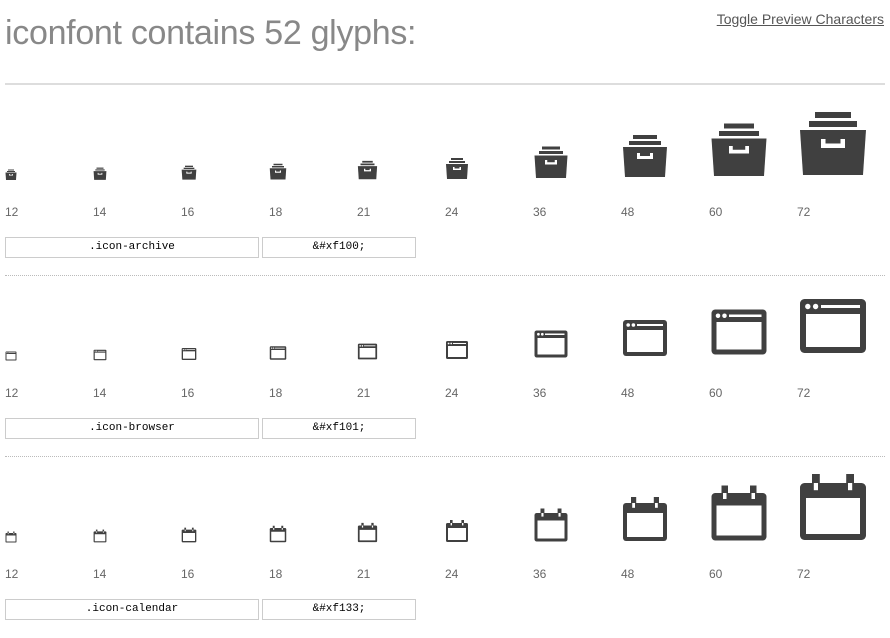  What do you see at coordinates (445, 84) in the screenshot?
I see `title-divider` at bounding box center [445, 84].